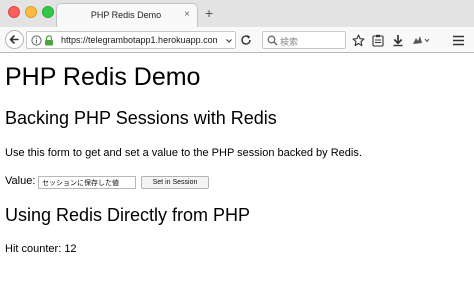 The width and height of the screenshot is (474, 302). Describe the element at coordinates (14, 12) in the screenshot. I see `window-close-button` at that location.